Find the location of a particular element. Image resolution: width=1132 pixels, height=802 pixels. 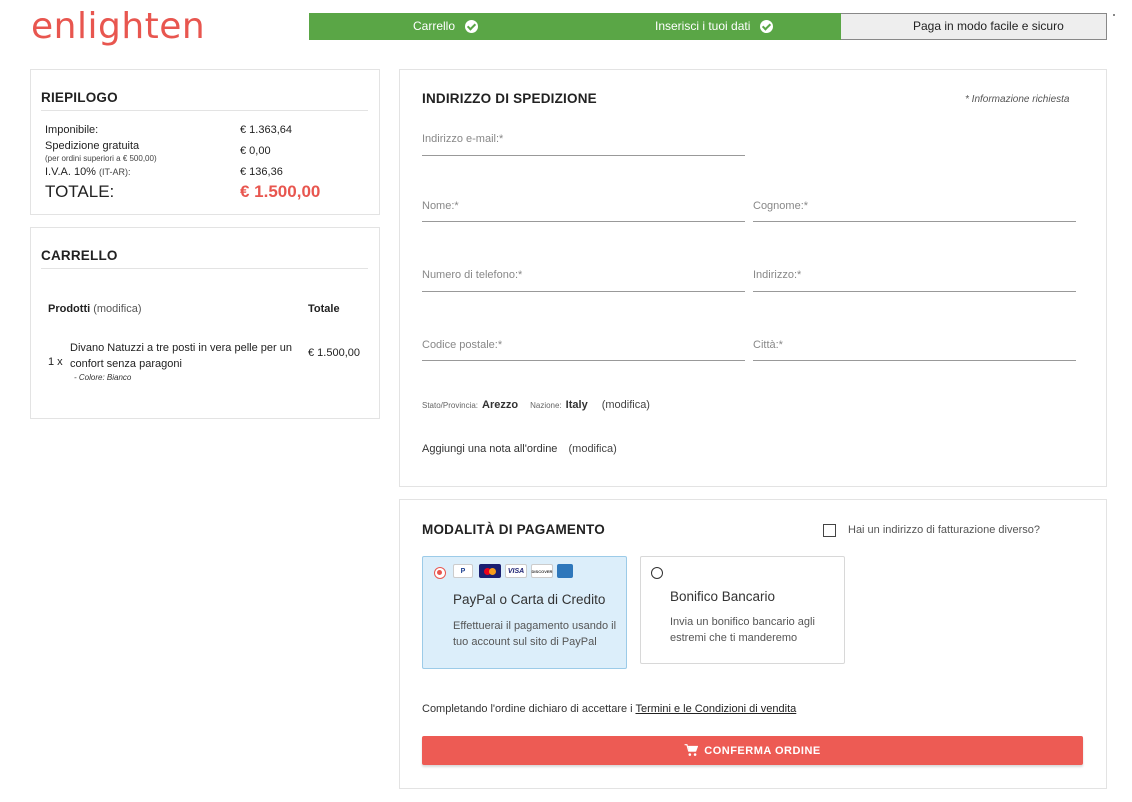

total-value: € 1.500,00 is located at coordinates (280, 191).